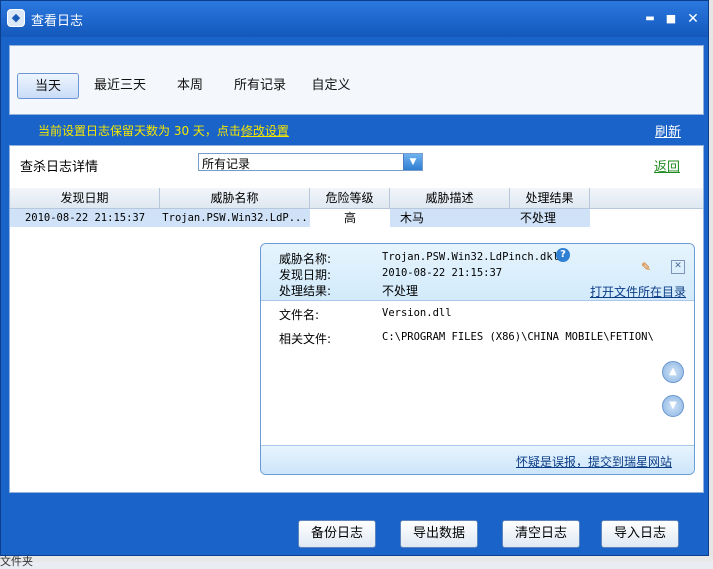  I want to click on cell-found-date: 2010-08-22 21:15:37, so click(85, 218).